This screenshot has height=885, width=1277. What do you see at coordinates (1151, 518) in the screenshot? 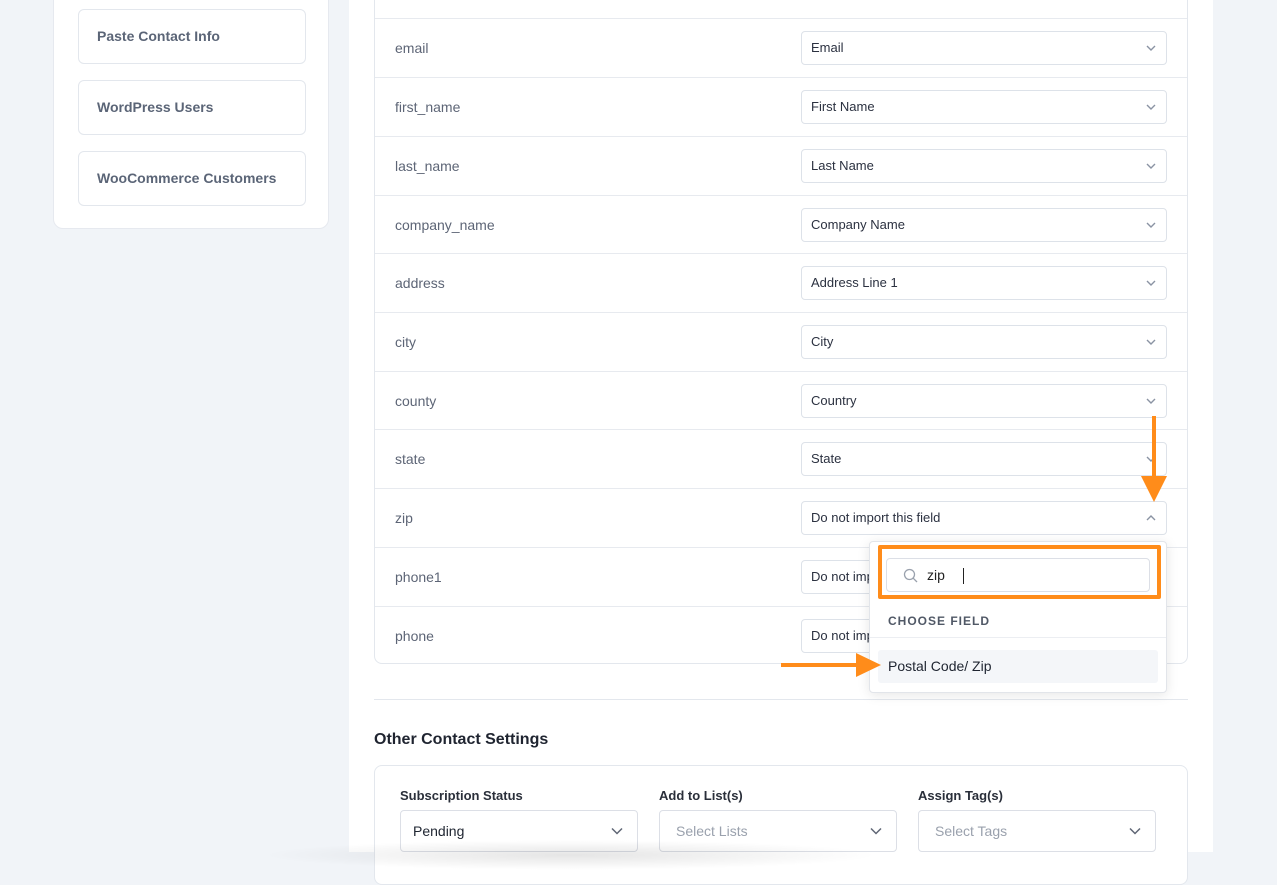
I see `chevron-up-icon` at bounding box center [1151, 518].